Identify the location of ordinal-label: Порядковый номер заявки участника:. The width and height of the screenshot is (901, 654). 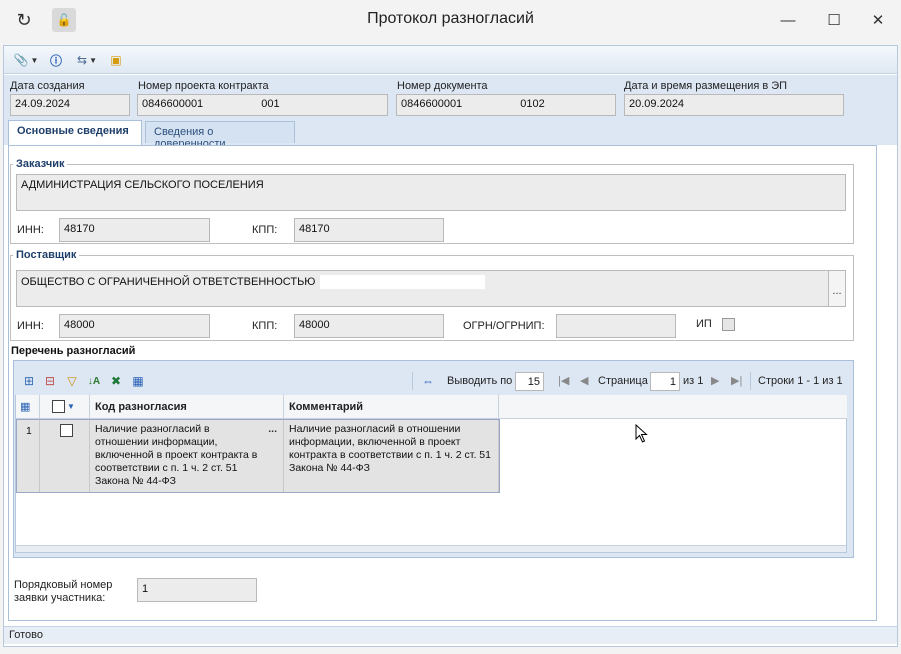
(63, 591).